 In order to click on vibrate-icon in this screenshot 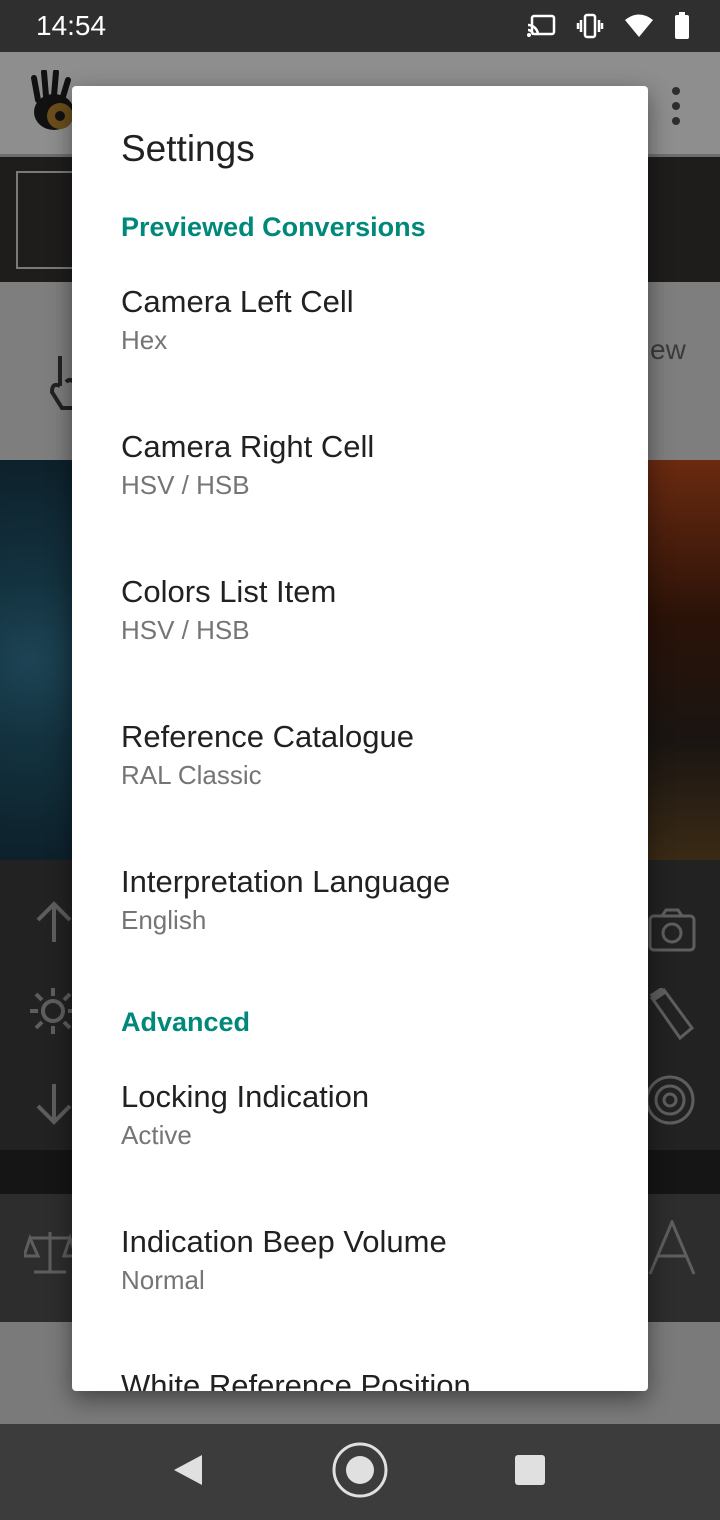, I will do `click(590, 26)`.